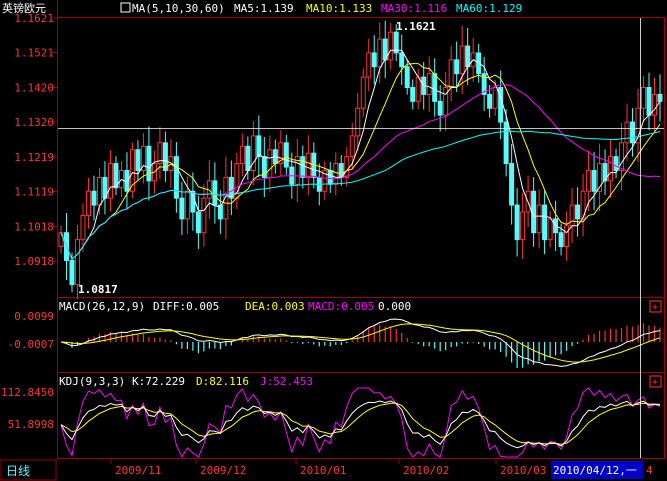 The height and width of the screenshot is (481, 667). I want to click on kdj-tick-top: 112.8450, so click(27, 392).